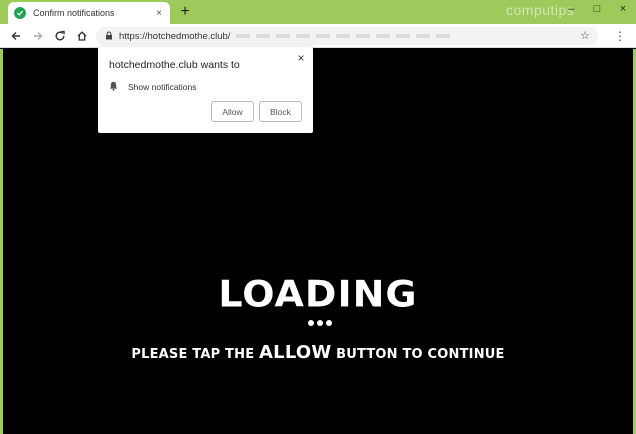 Image resolution: width=636 pixels, height=434 pixels. I want to click on instruction-part2: BUTTON TO CONTINUE, so click(418, 354).